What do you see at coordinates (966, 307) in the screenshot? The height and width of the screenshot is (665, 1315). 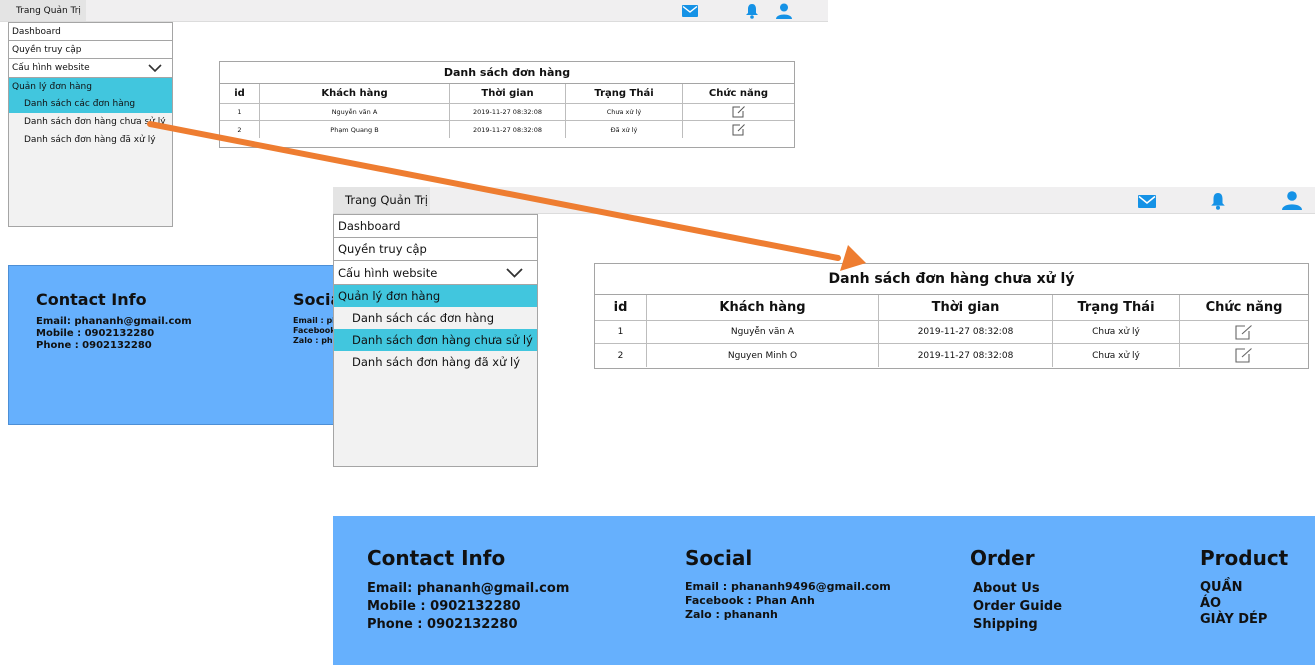 I see `column-header-time: Thời gian` at bounding box center [966, 307].